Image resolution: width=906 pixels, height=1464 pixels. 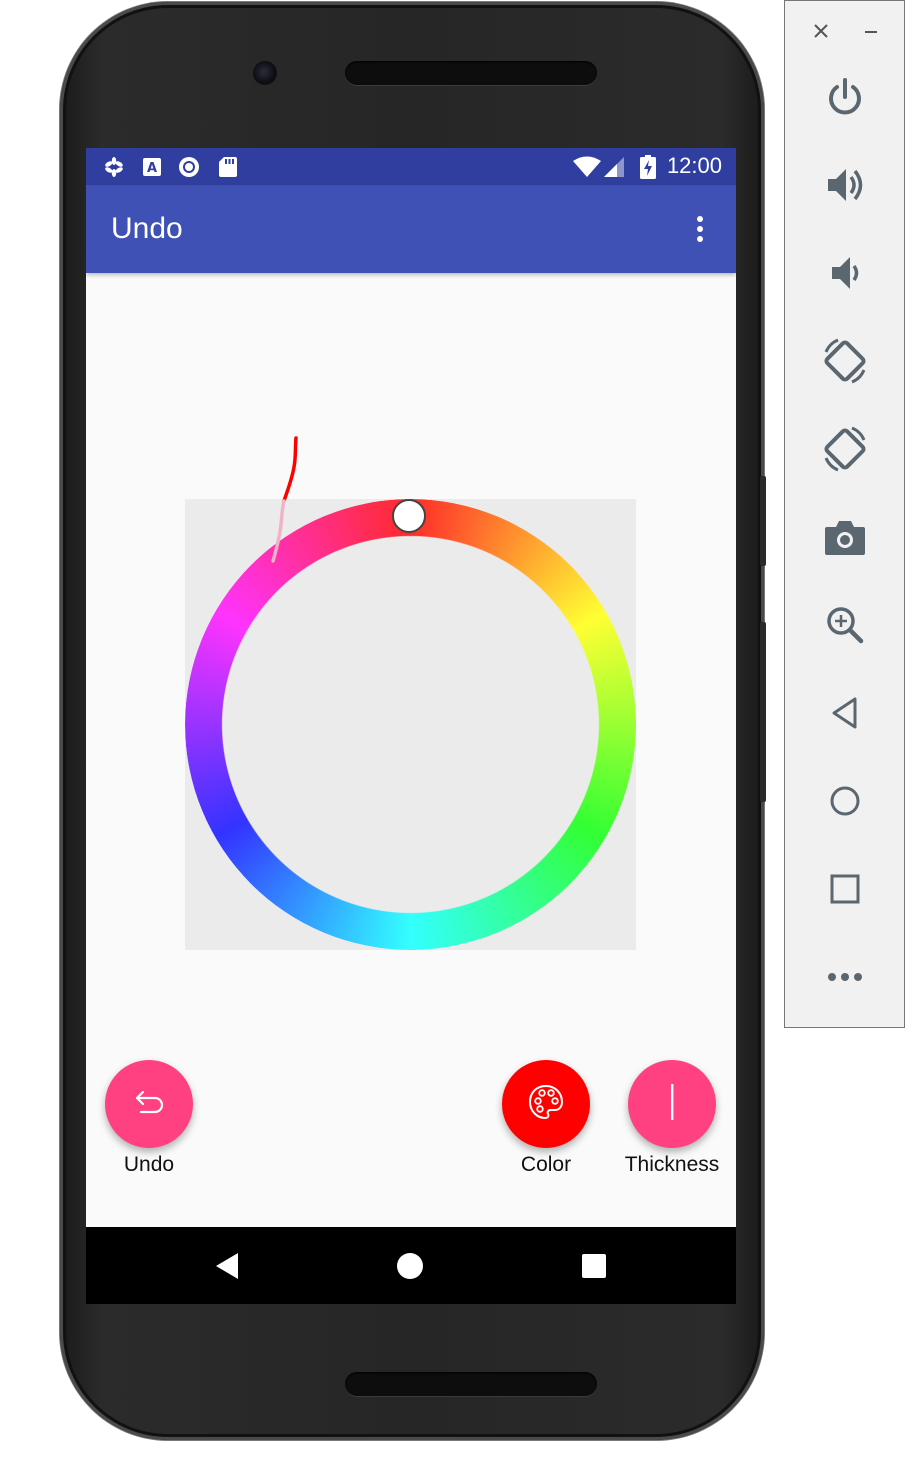 I want to click on color-label: Color, so click(x=546, y=1164).